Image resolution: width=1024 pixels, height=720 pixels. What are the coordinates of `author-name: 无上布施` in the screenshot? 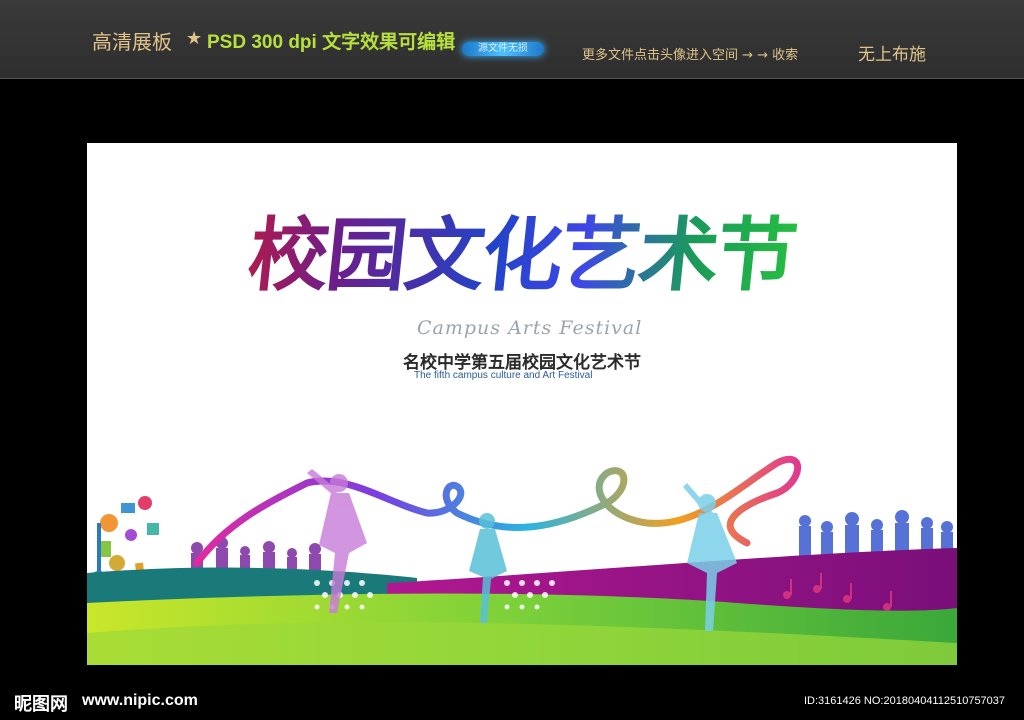 It's located at (892, 52).